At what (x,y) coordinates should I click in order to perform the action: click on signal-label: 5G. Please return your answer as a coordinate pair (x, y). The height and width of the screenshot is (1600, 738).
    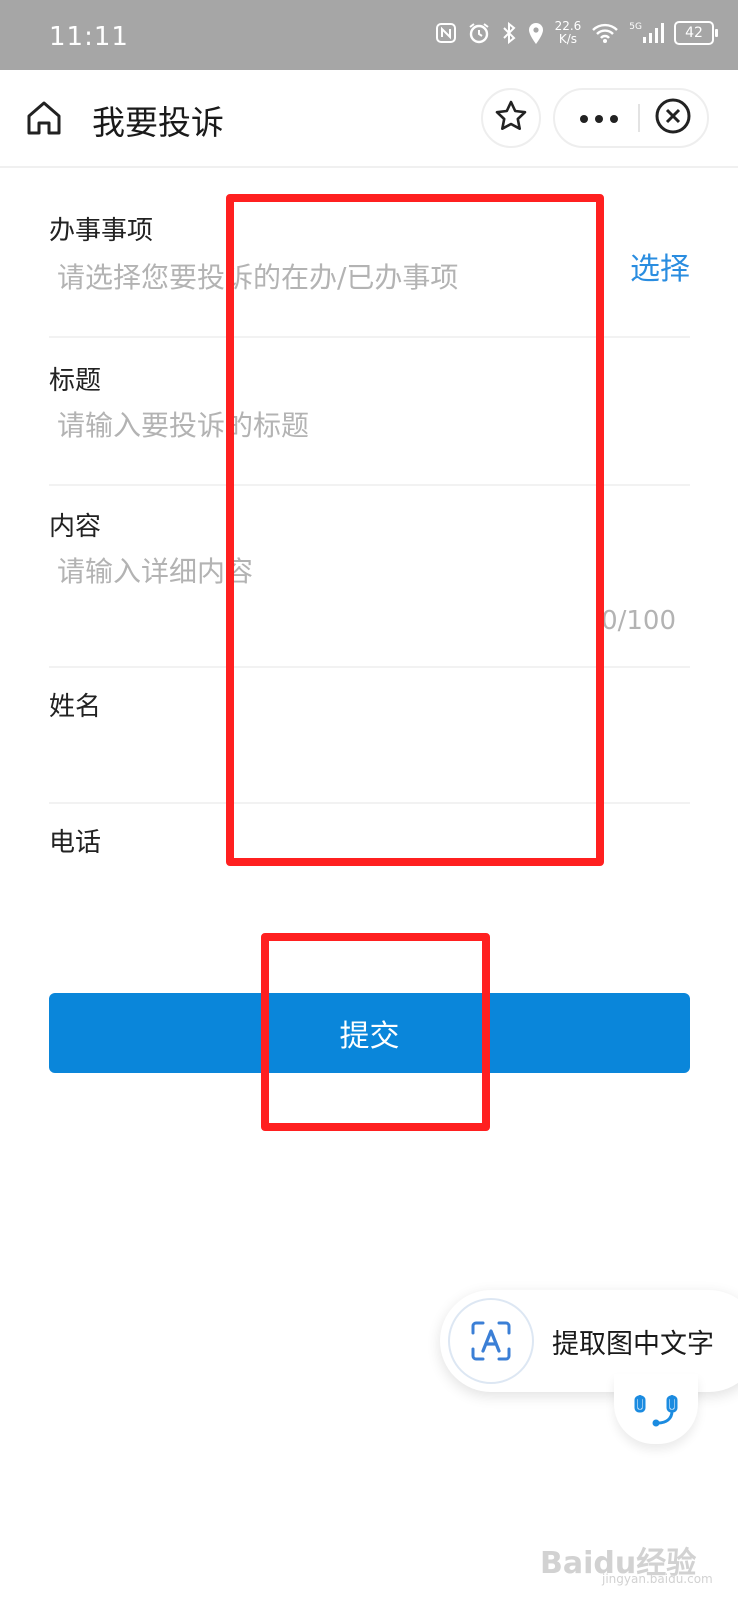
    Looking at the image, I should click on (635, 27).